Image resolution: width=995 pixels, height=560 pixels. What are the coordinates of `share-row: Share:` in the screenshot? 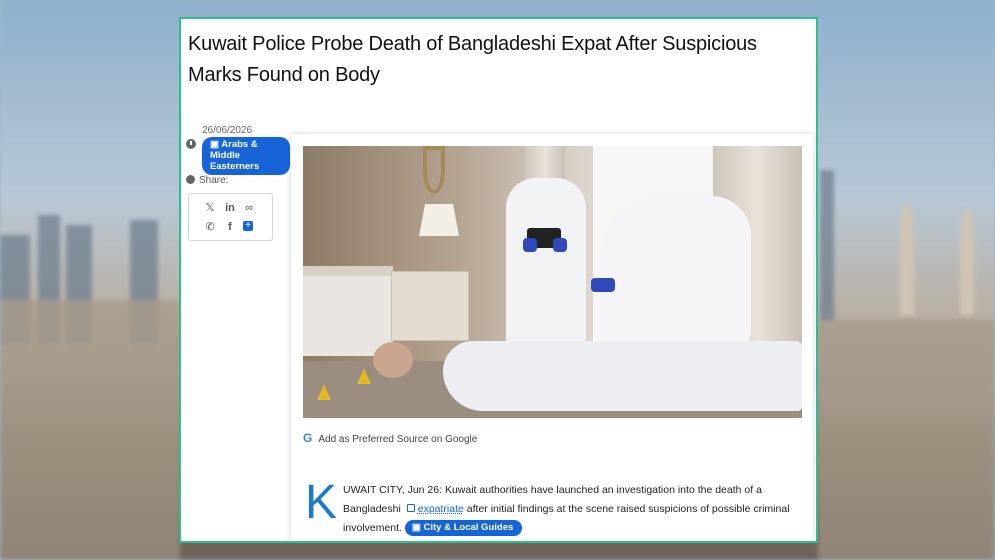 It's located at (207, 180).